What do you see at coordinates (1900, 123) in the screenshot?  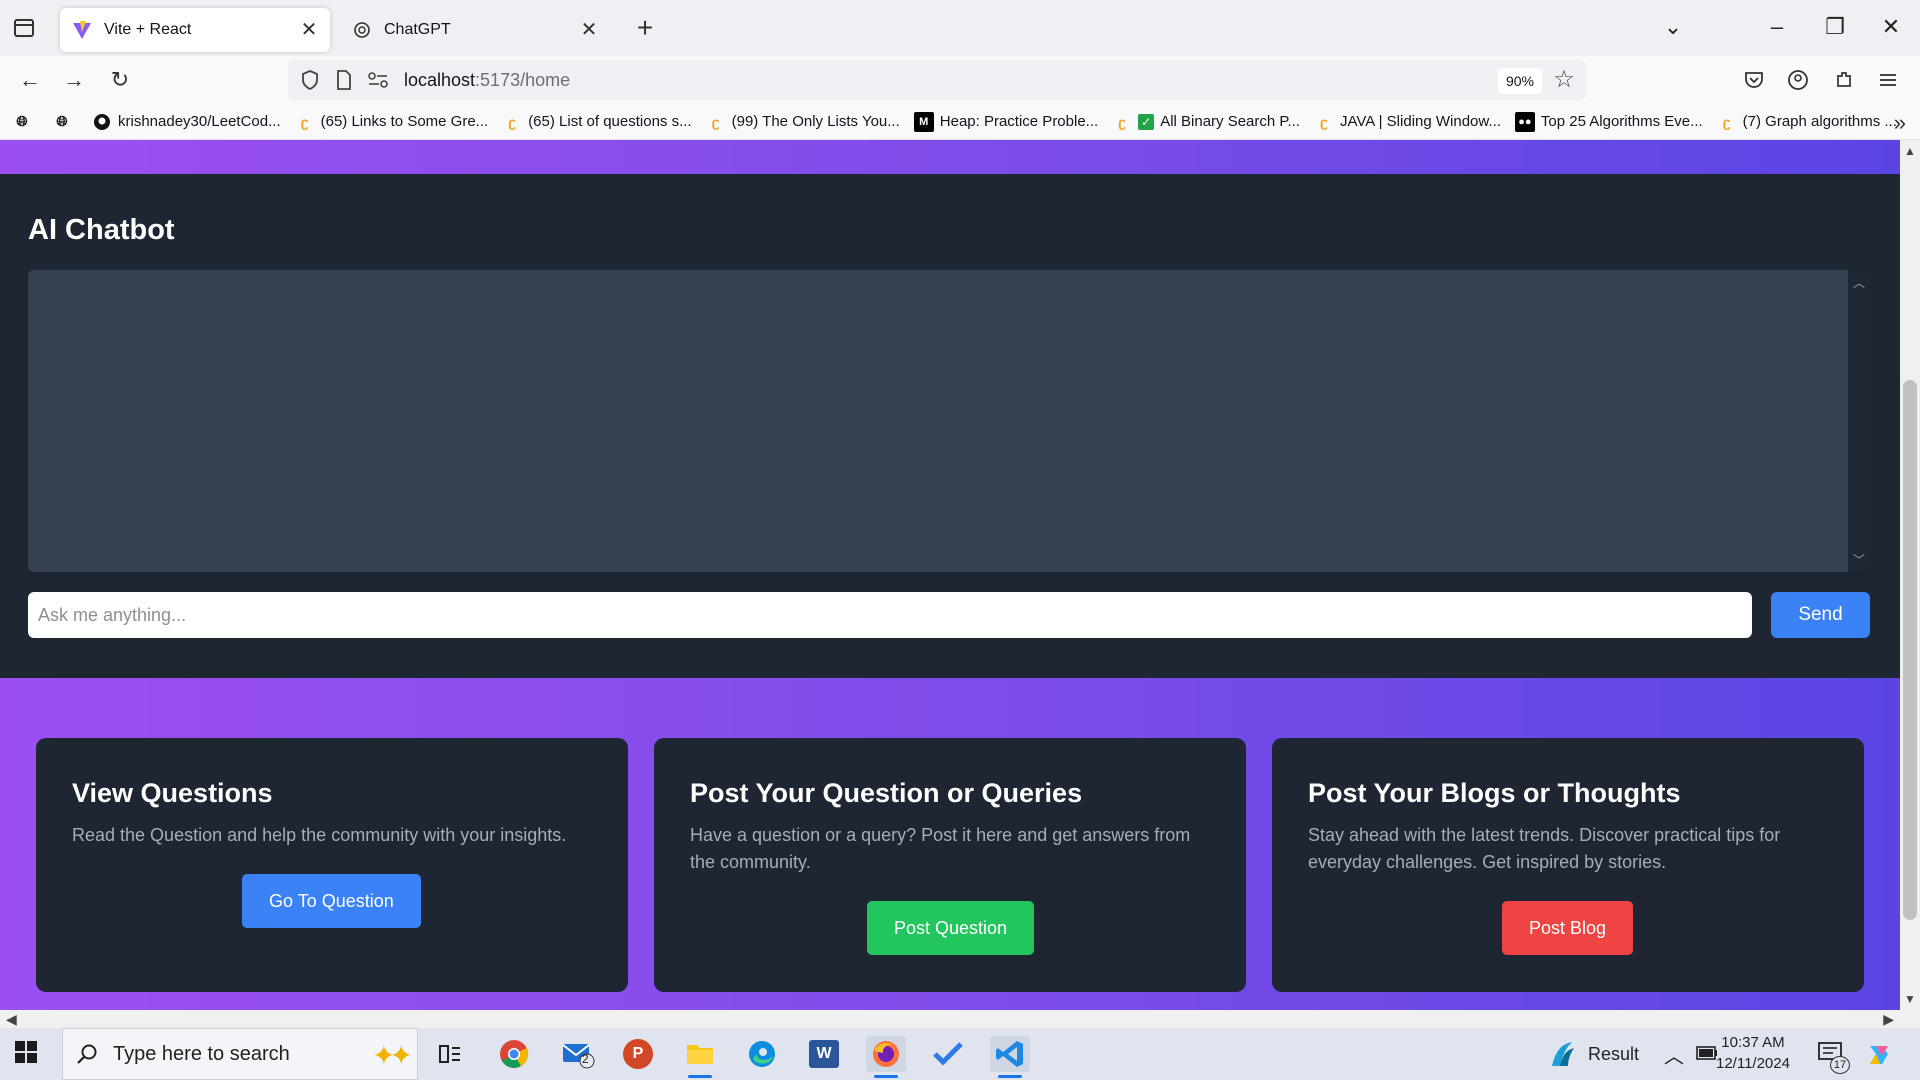 I see `more-bookmarks-chevron-icon: »` at bounding box center [1900, 123].